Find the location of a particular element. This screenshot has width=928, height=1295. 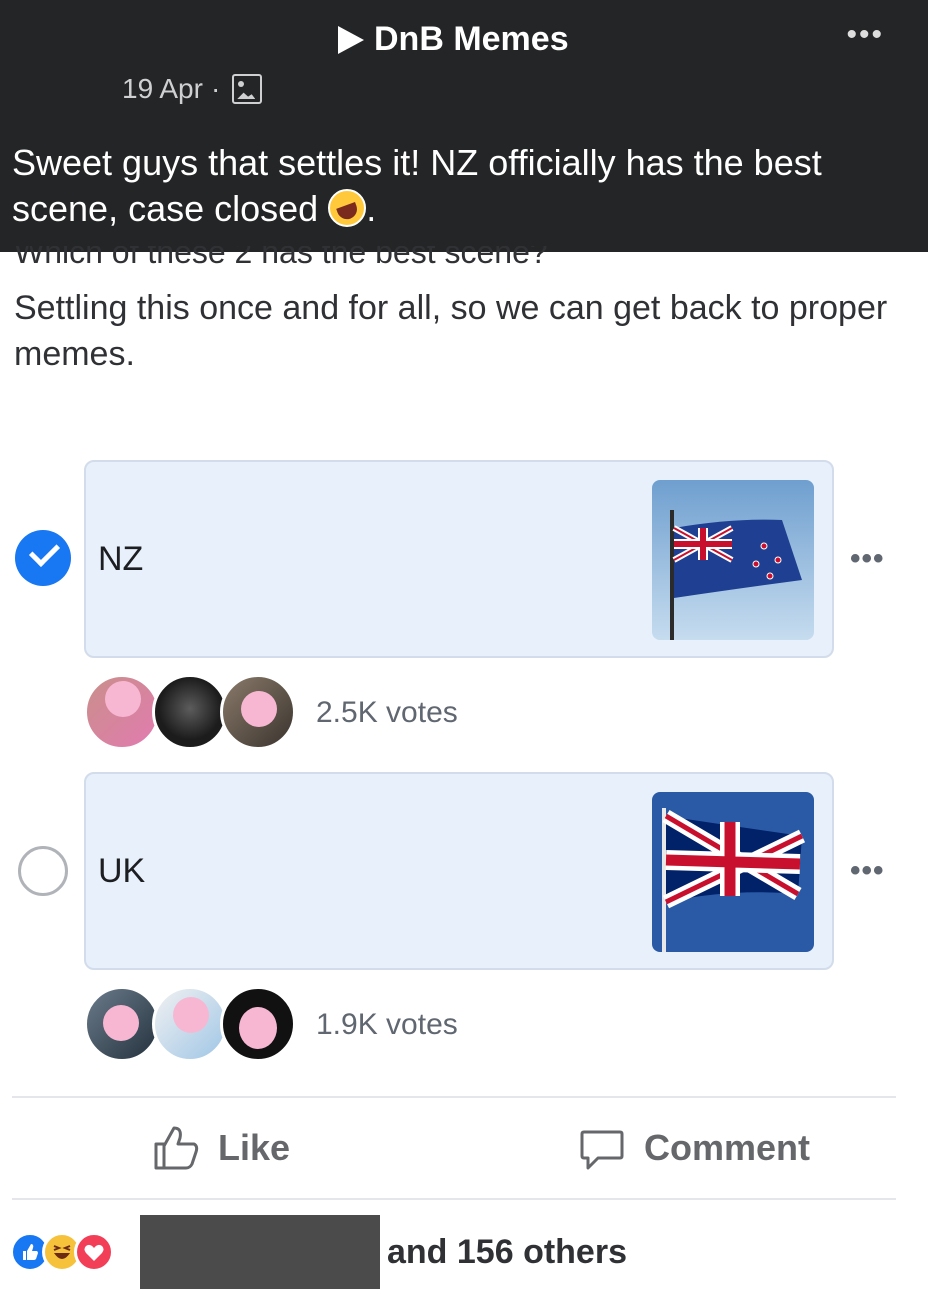

group-privacy-icon is located at coordinates (247, 89).